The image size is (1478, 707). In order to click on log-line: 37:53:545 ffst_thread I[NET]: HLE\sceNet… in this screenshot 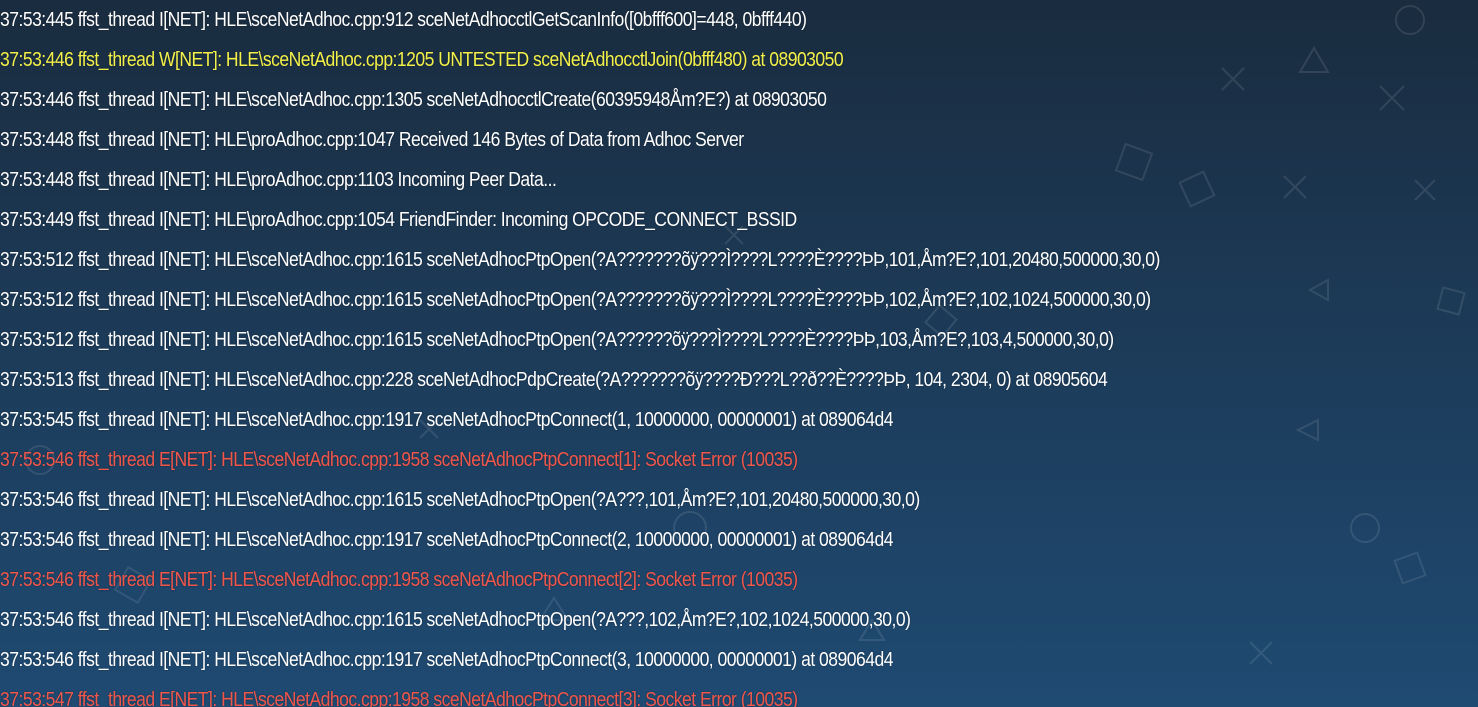, I will do `click(446, 420)`.